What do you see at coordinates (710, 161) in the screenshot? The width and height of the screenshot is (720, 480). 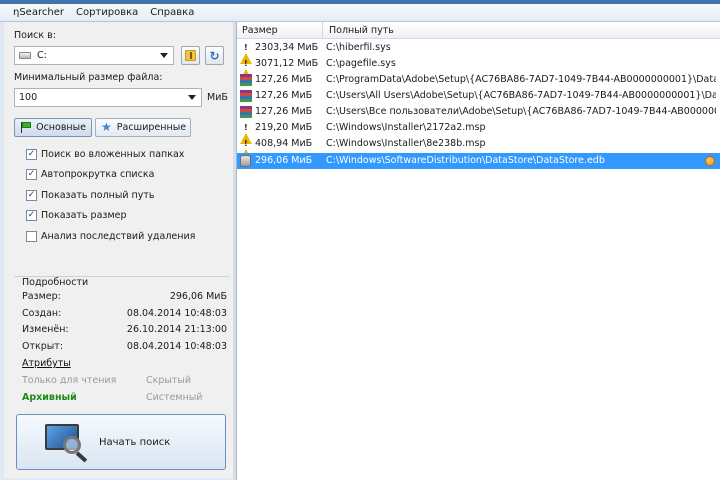 I see `status-indicator-icon` at bounding box center [710, 161].